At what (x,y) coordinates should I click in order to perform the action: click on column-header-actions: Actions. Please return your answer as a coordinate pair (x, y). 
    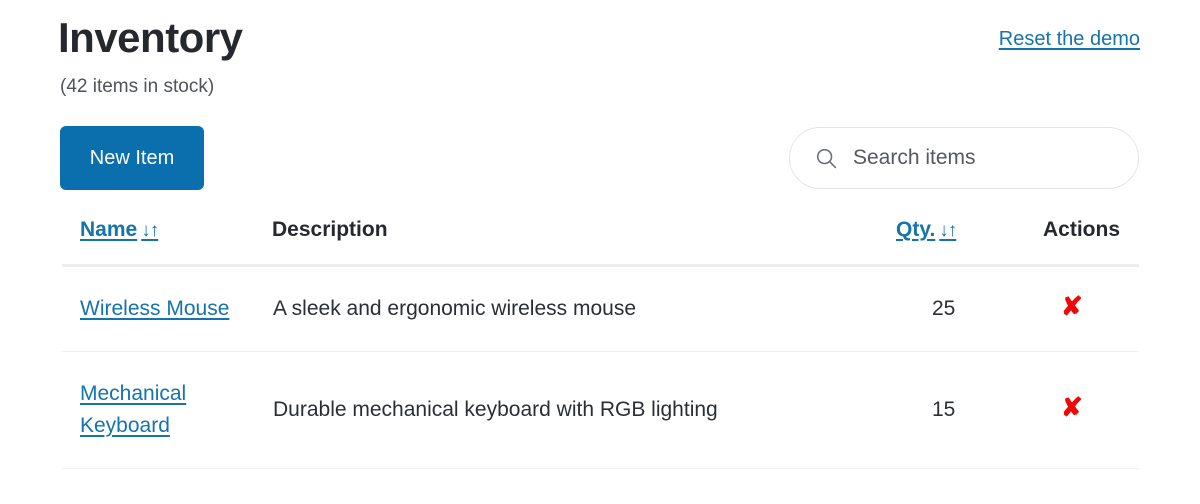
    Looking at the image, I should click on (1082, 229).